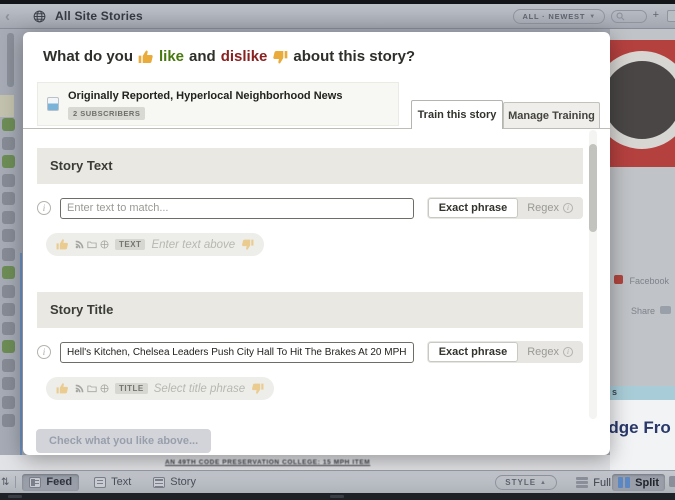 This screenshot has height=500, width=675. What do you see at coordinates (53, 104) in the screenshot?
I see `site-favicon` at bounding box center [53, 104].